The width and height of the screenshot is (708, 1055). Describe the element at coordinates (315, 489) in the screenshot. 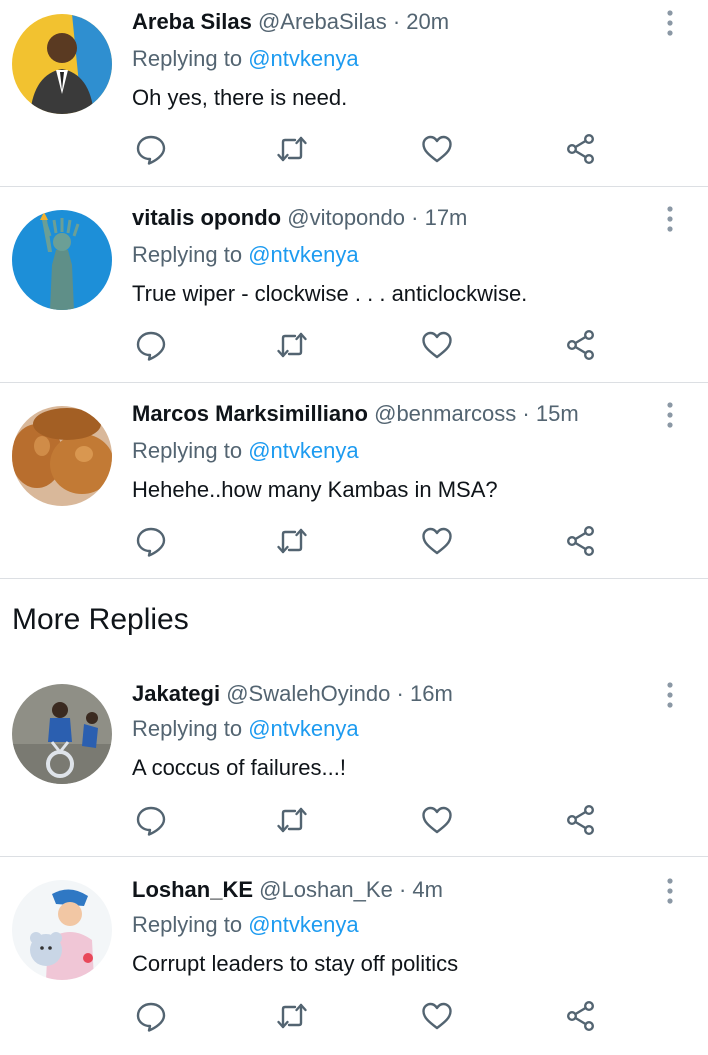

I see `tweet-text: Hehehe..how many Kambas in MSA?` at that location.